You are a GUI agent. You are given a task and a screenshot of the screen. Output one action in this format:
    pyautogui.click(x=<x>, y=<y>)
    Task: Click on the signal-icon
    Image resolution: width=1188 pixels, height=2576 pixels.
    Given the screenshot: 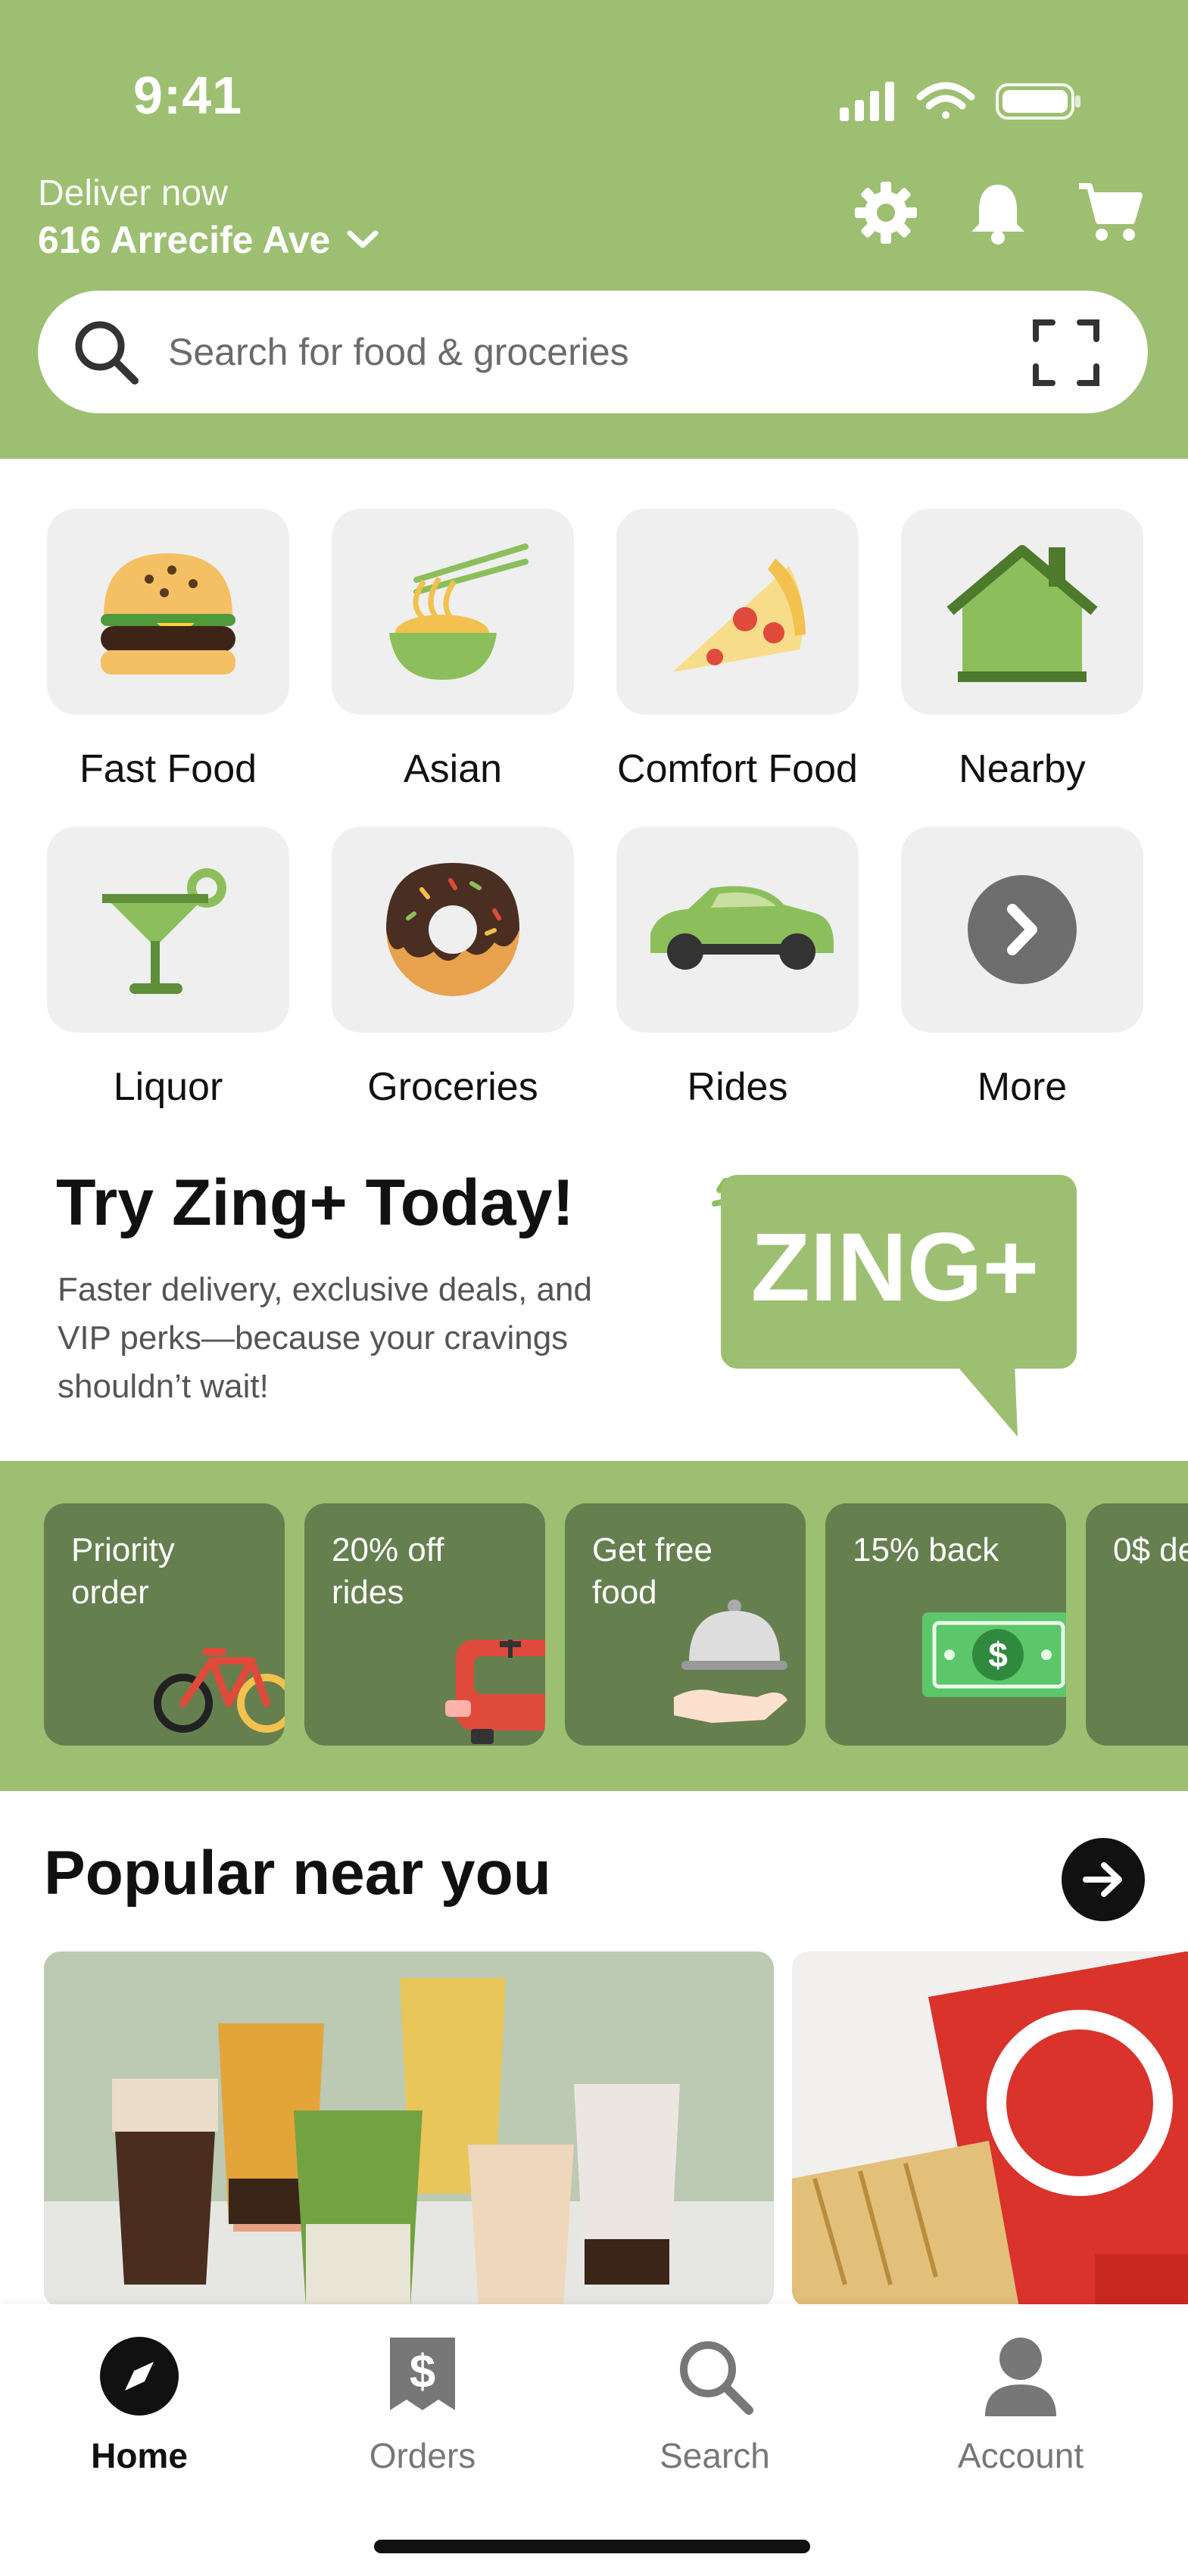 What is the action you would take?
    pyautogui.click(x=867, y=101)
    